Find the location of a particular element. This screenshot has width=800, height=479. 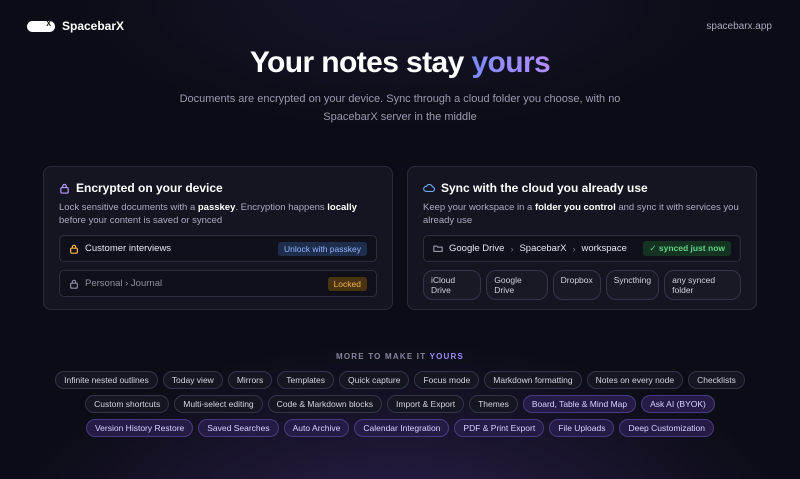

path-segment: SpacebarX is located at coordinates (543, 248).